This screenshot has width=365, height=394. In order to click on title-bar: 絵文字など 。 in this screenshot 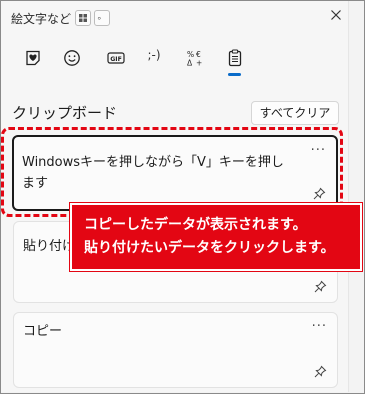, I will do `click(174, 18)`.